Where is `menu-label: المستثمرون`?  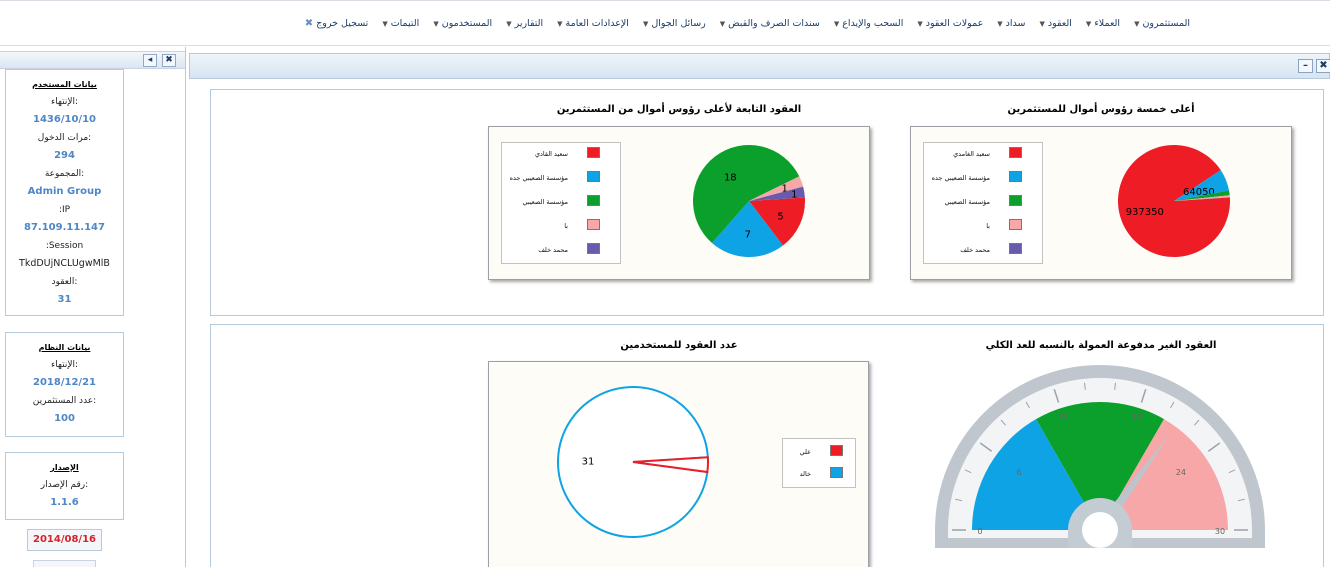
menu-label: المستثمرون is located at coordinates (1166, 23).